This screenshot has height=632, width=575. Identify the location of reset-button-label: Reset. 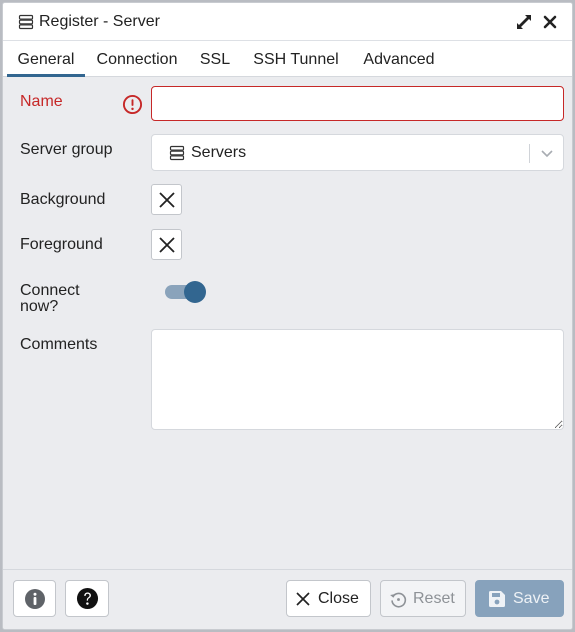
(434, 598).